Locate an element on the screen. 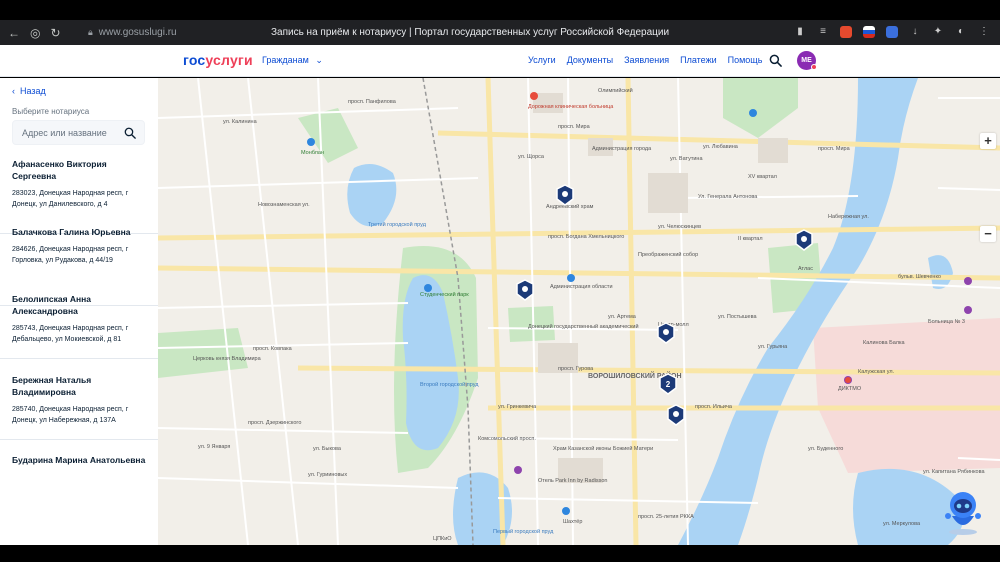 This screenshot has height=562, width=1000. map-label: ЦПКиО is located at coordinates (442, 539).